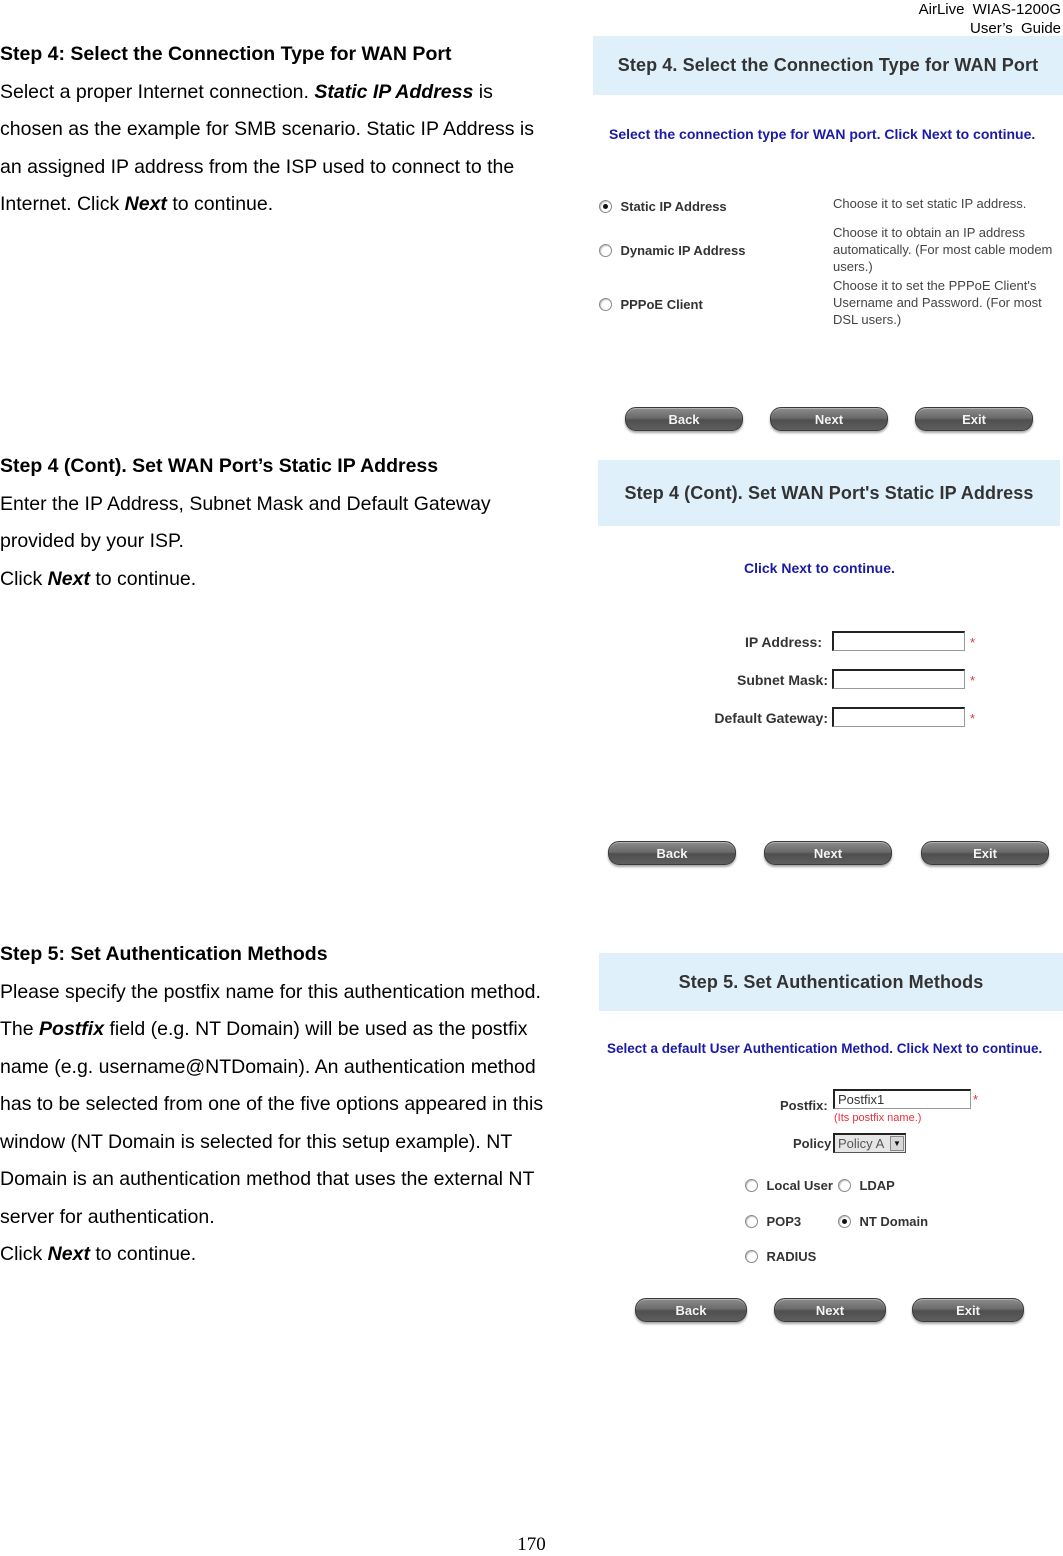 Image resolution: width=1063 pixels, height=1556 pixels. I want to click on desc-line: Choose it to set the PPPoE Client's, so click(935, 285).